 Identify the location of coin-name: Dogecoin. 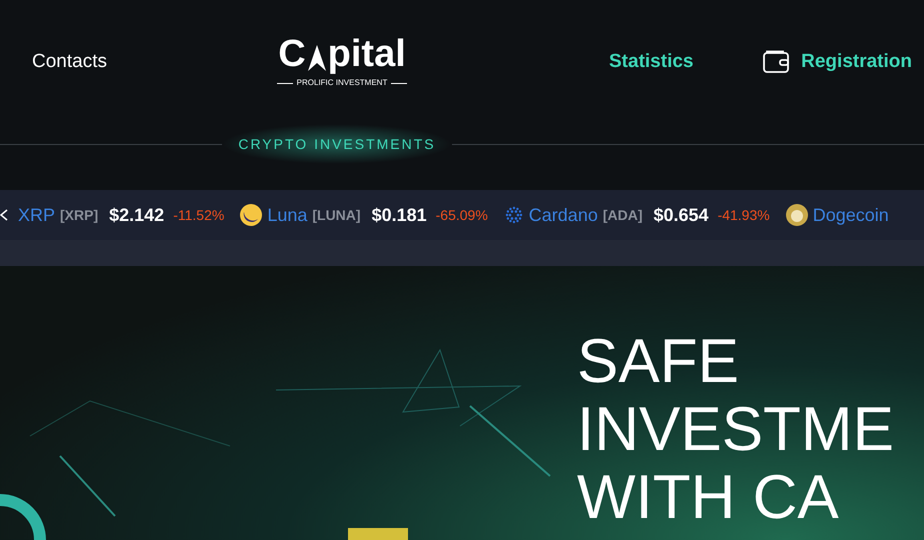
(850, 215).